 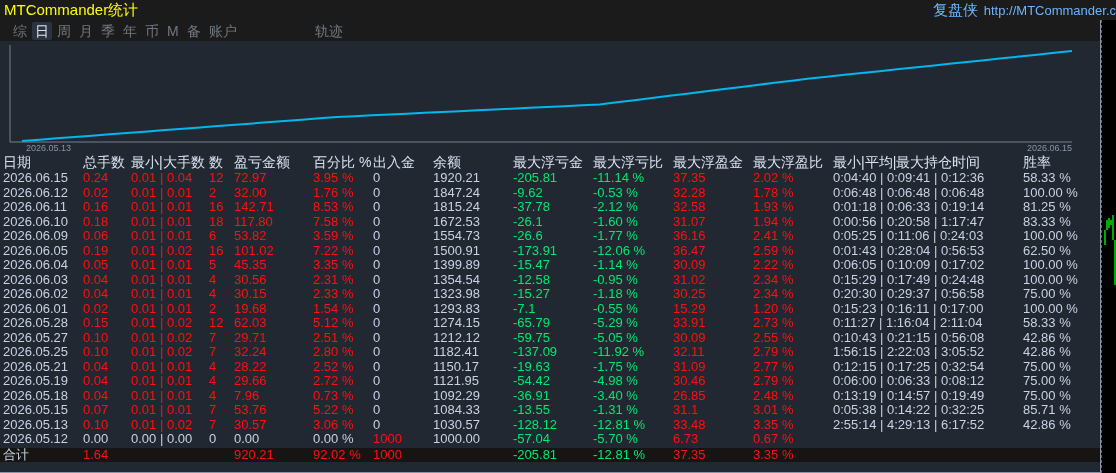 I want to click on table-cell-text: 1.93 %, so click(x=774, y=207).